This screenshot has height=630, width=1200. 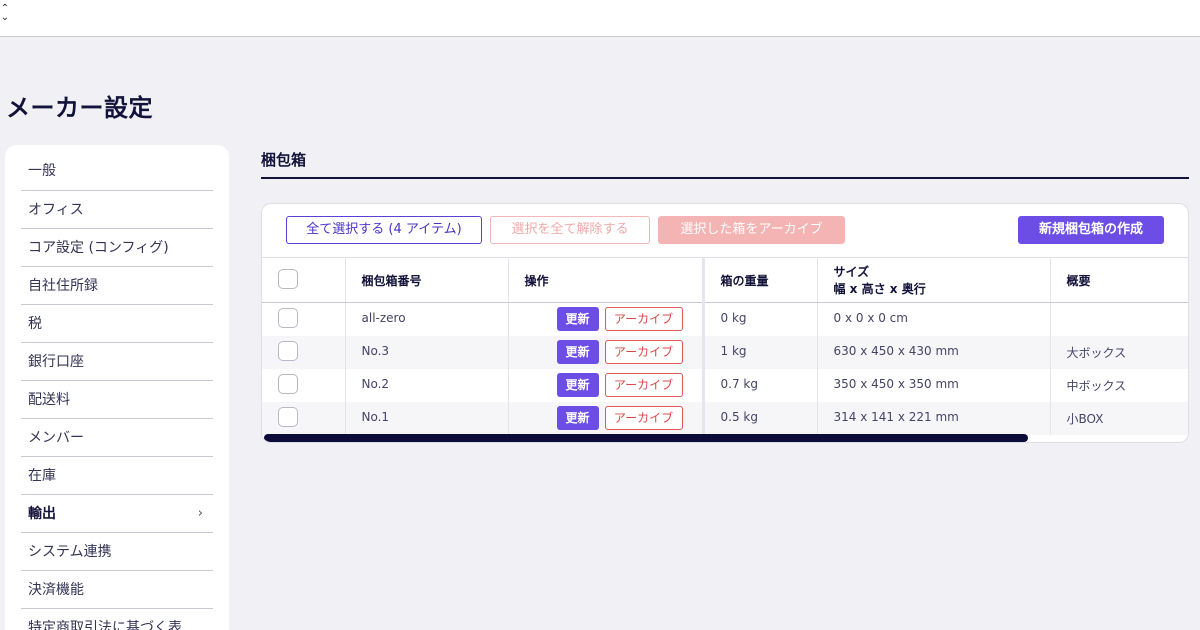 I want to click on table-row: all-zero 更新 アーカイブ 0 kg 0 x 0 x 0 cm, so click(x=725, y=319).